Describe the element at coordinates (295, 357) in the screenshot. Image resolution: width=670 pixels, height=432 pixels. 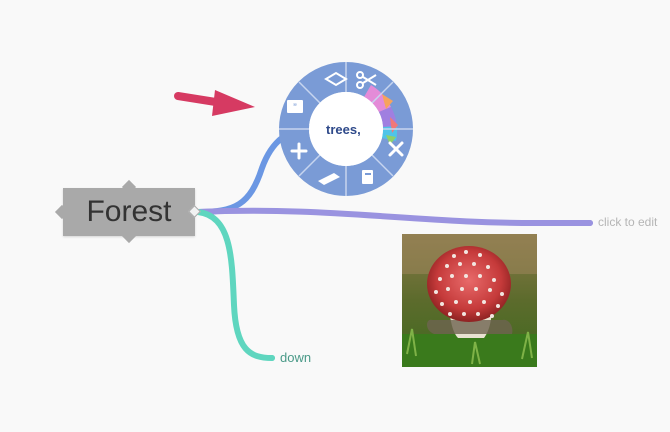
I see `node-down: down` at that location.